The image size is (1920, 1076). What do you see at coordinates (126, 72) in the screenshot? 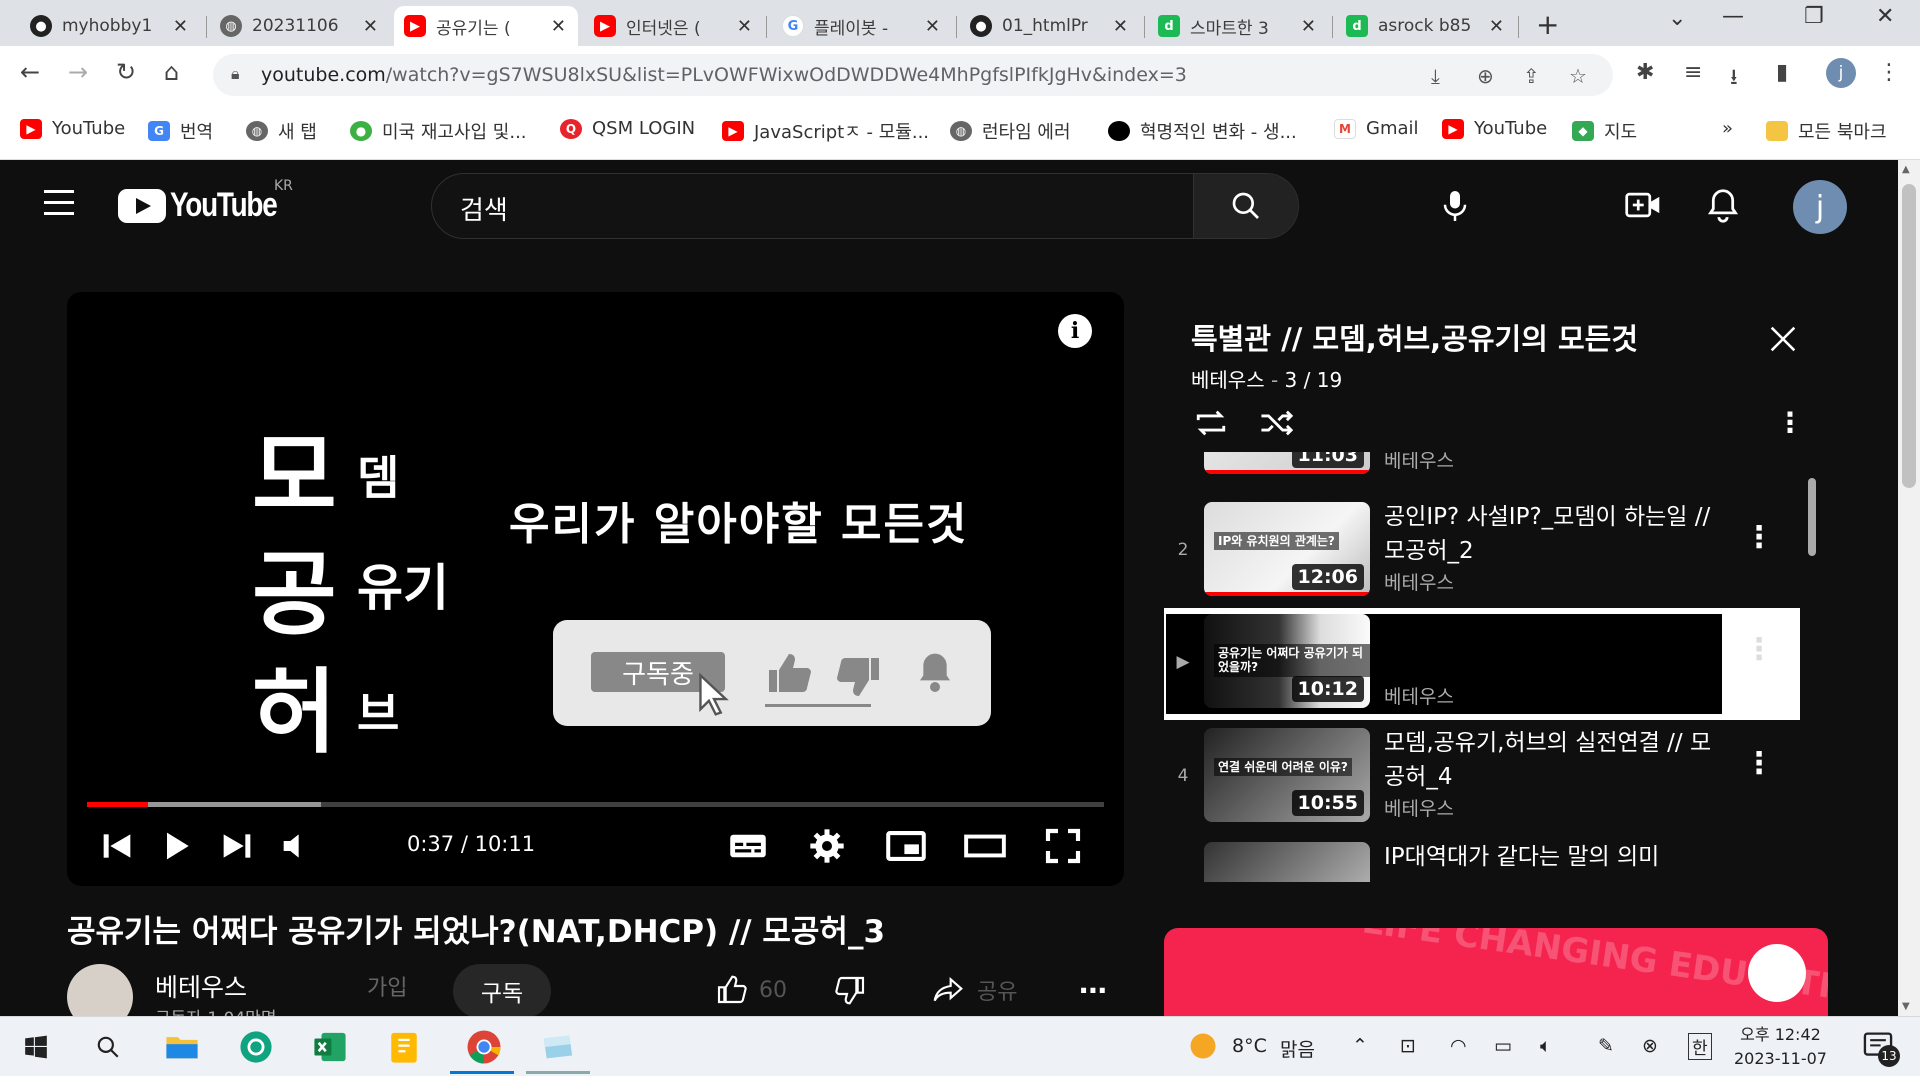
I see `reload-icon: ↻` at bounding box center [126, 72].